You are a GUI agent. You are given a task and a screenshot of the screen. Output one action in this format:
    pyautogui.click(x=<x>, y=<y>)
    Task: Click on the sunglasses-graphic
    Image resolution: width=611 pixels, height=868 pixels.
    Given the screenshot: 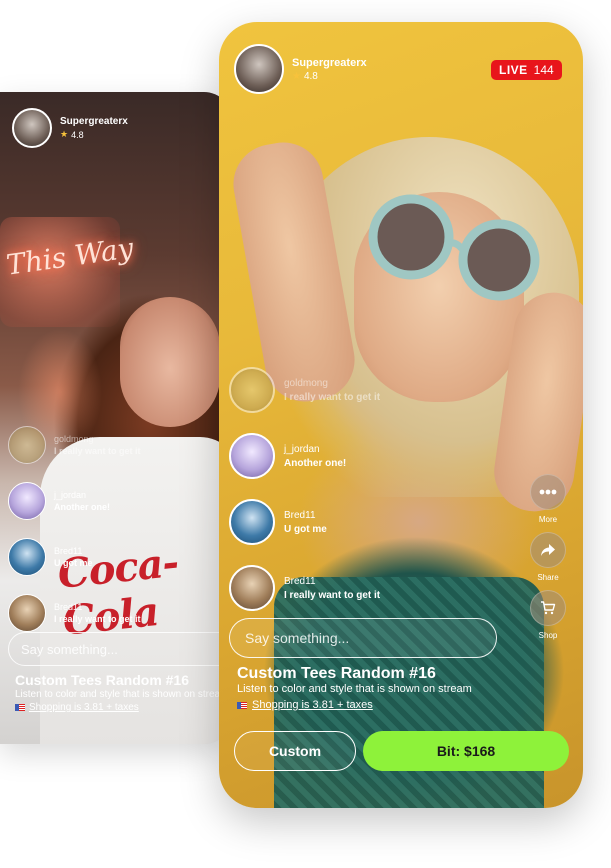 What is the action you would take?
    pyautogui.click(x=454, y=247)
    